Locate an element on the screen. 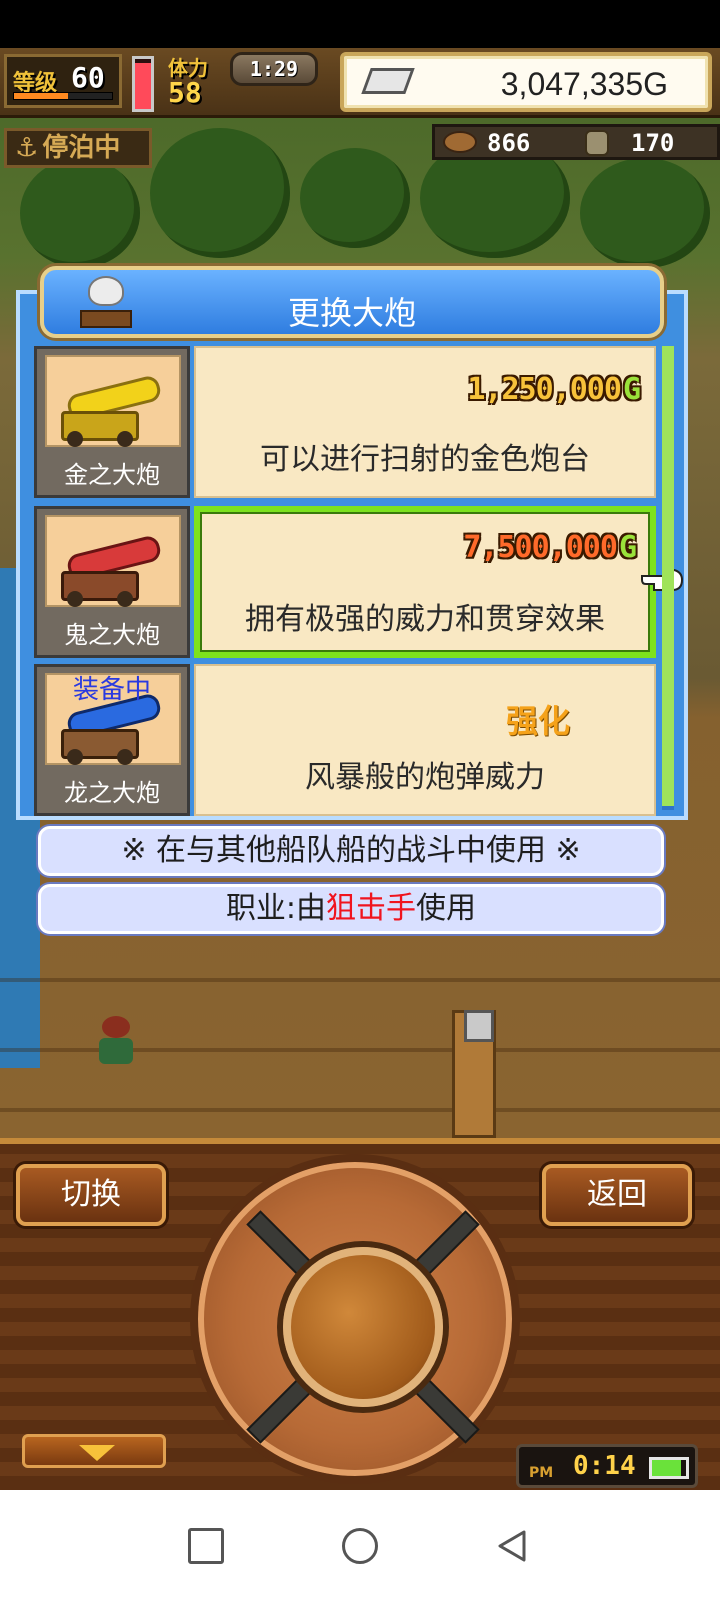 The image size is (720, 1600). equipped-label: 装备中 is located at coordinates (111, 690).